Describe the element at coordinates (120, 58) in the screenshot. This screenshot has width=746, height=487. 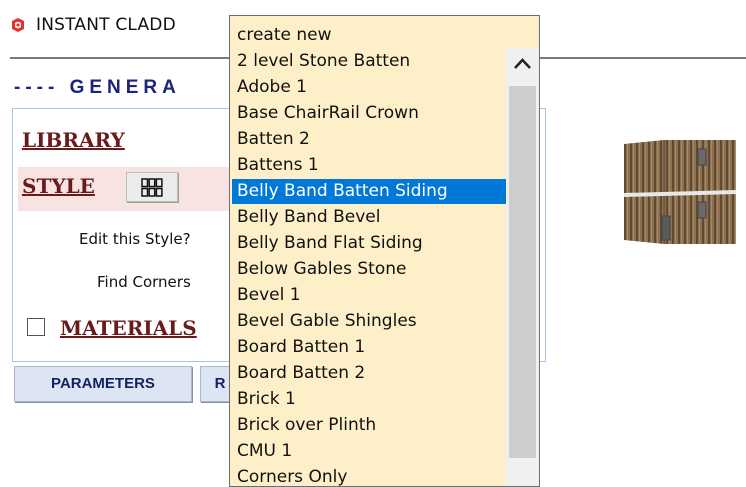
I see `header-divider-left` at that location.